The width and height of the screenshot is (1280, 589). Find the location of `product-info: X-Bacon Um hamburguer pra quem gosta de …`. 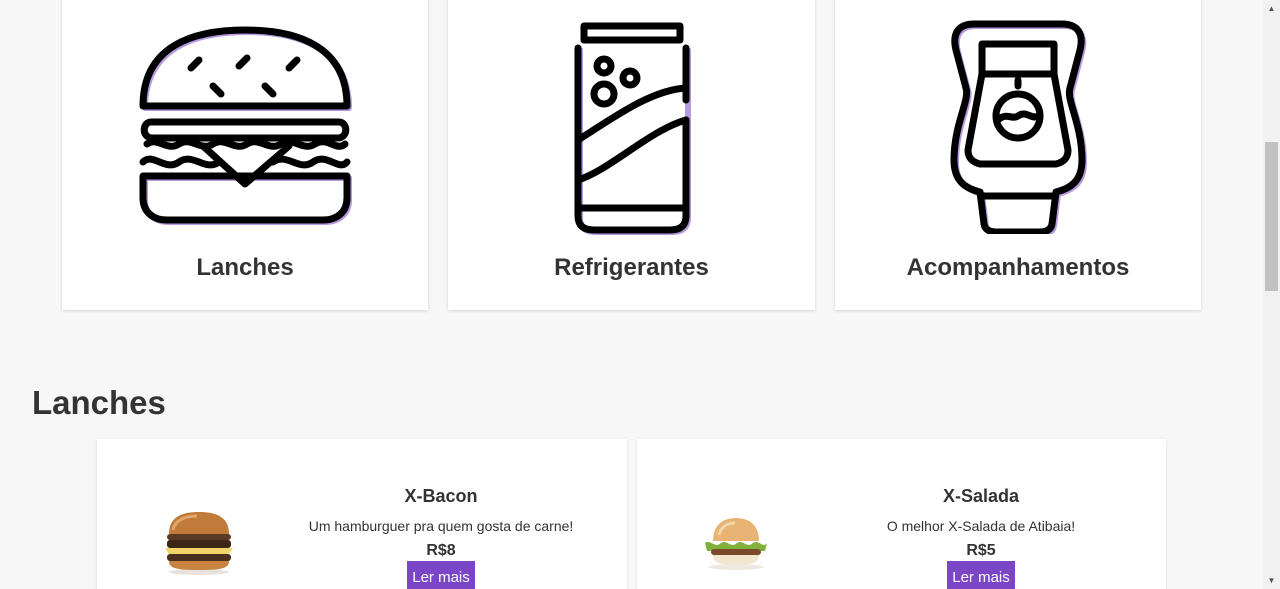

product-info: X-Bacon Um hamburguer pra quem gosta de … is located at coordinates (441, 537).